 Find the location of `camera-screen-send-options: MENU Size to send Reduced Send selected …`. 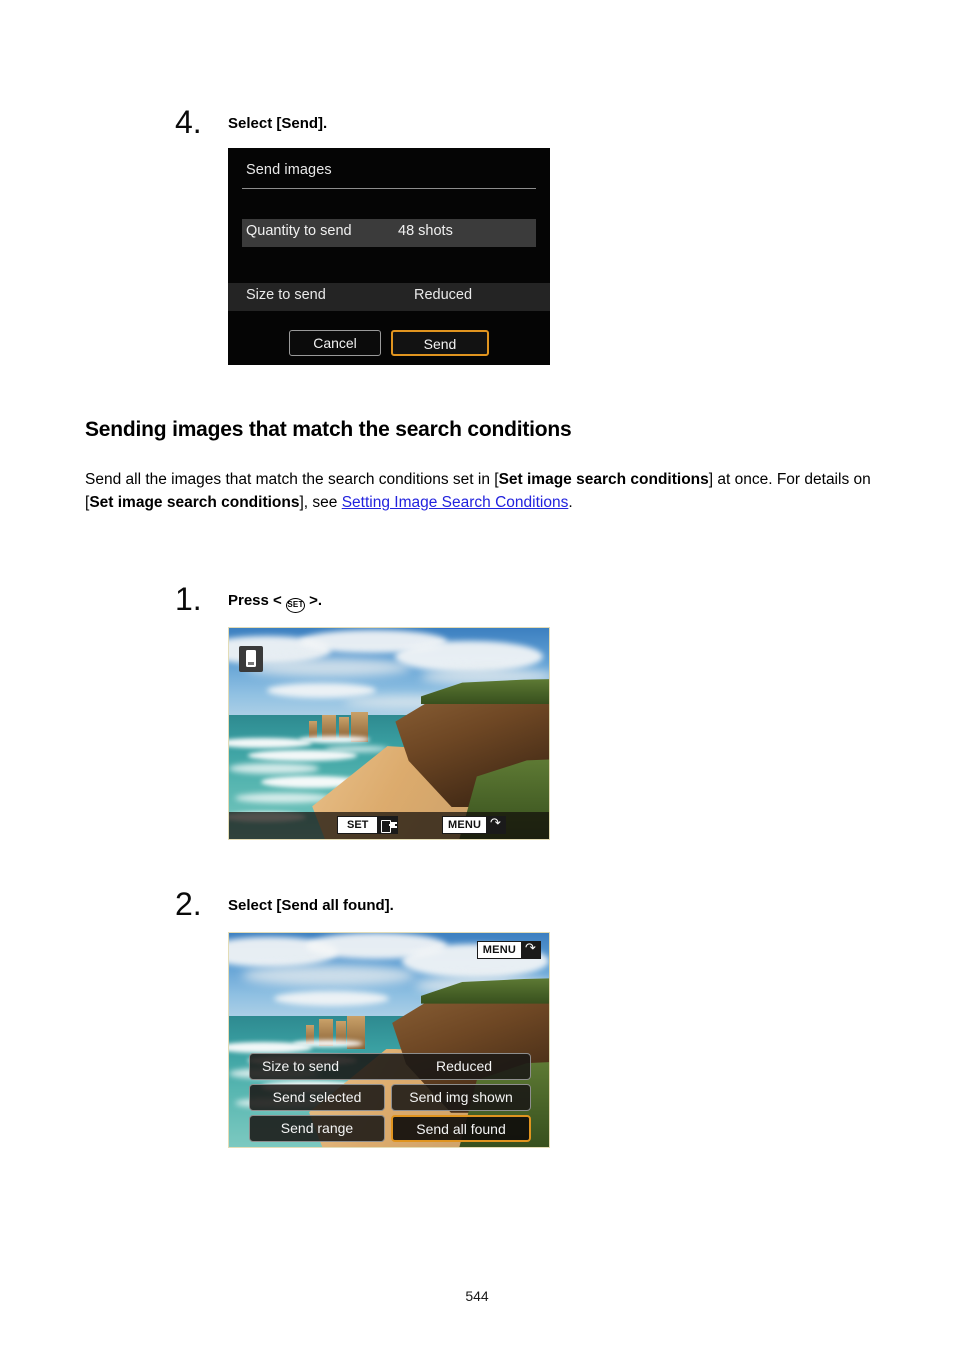

camera-screen-send-options: MENU Size to send Reduced Send selected … is located at coordinates (389, 1040).